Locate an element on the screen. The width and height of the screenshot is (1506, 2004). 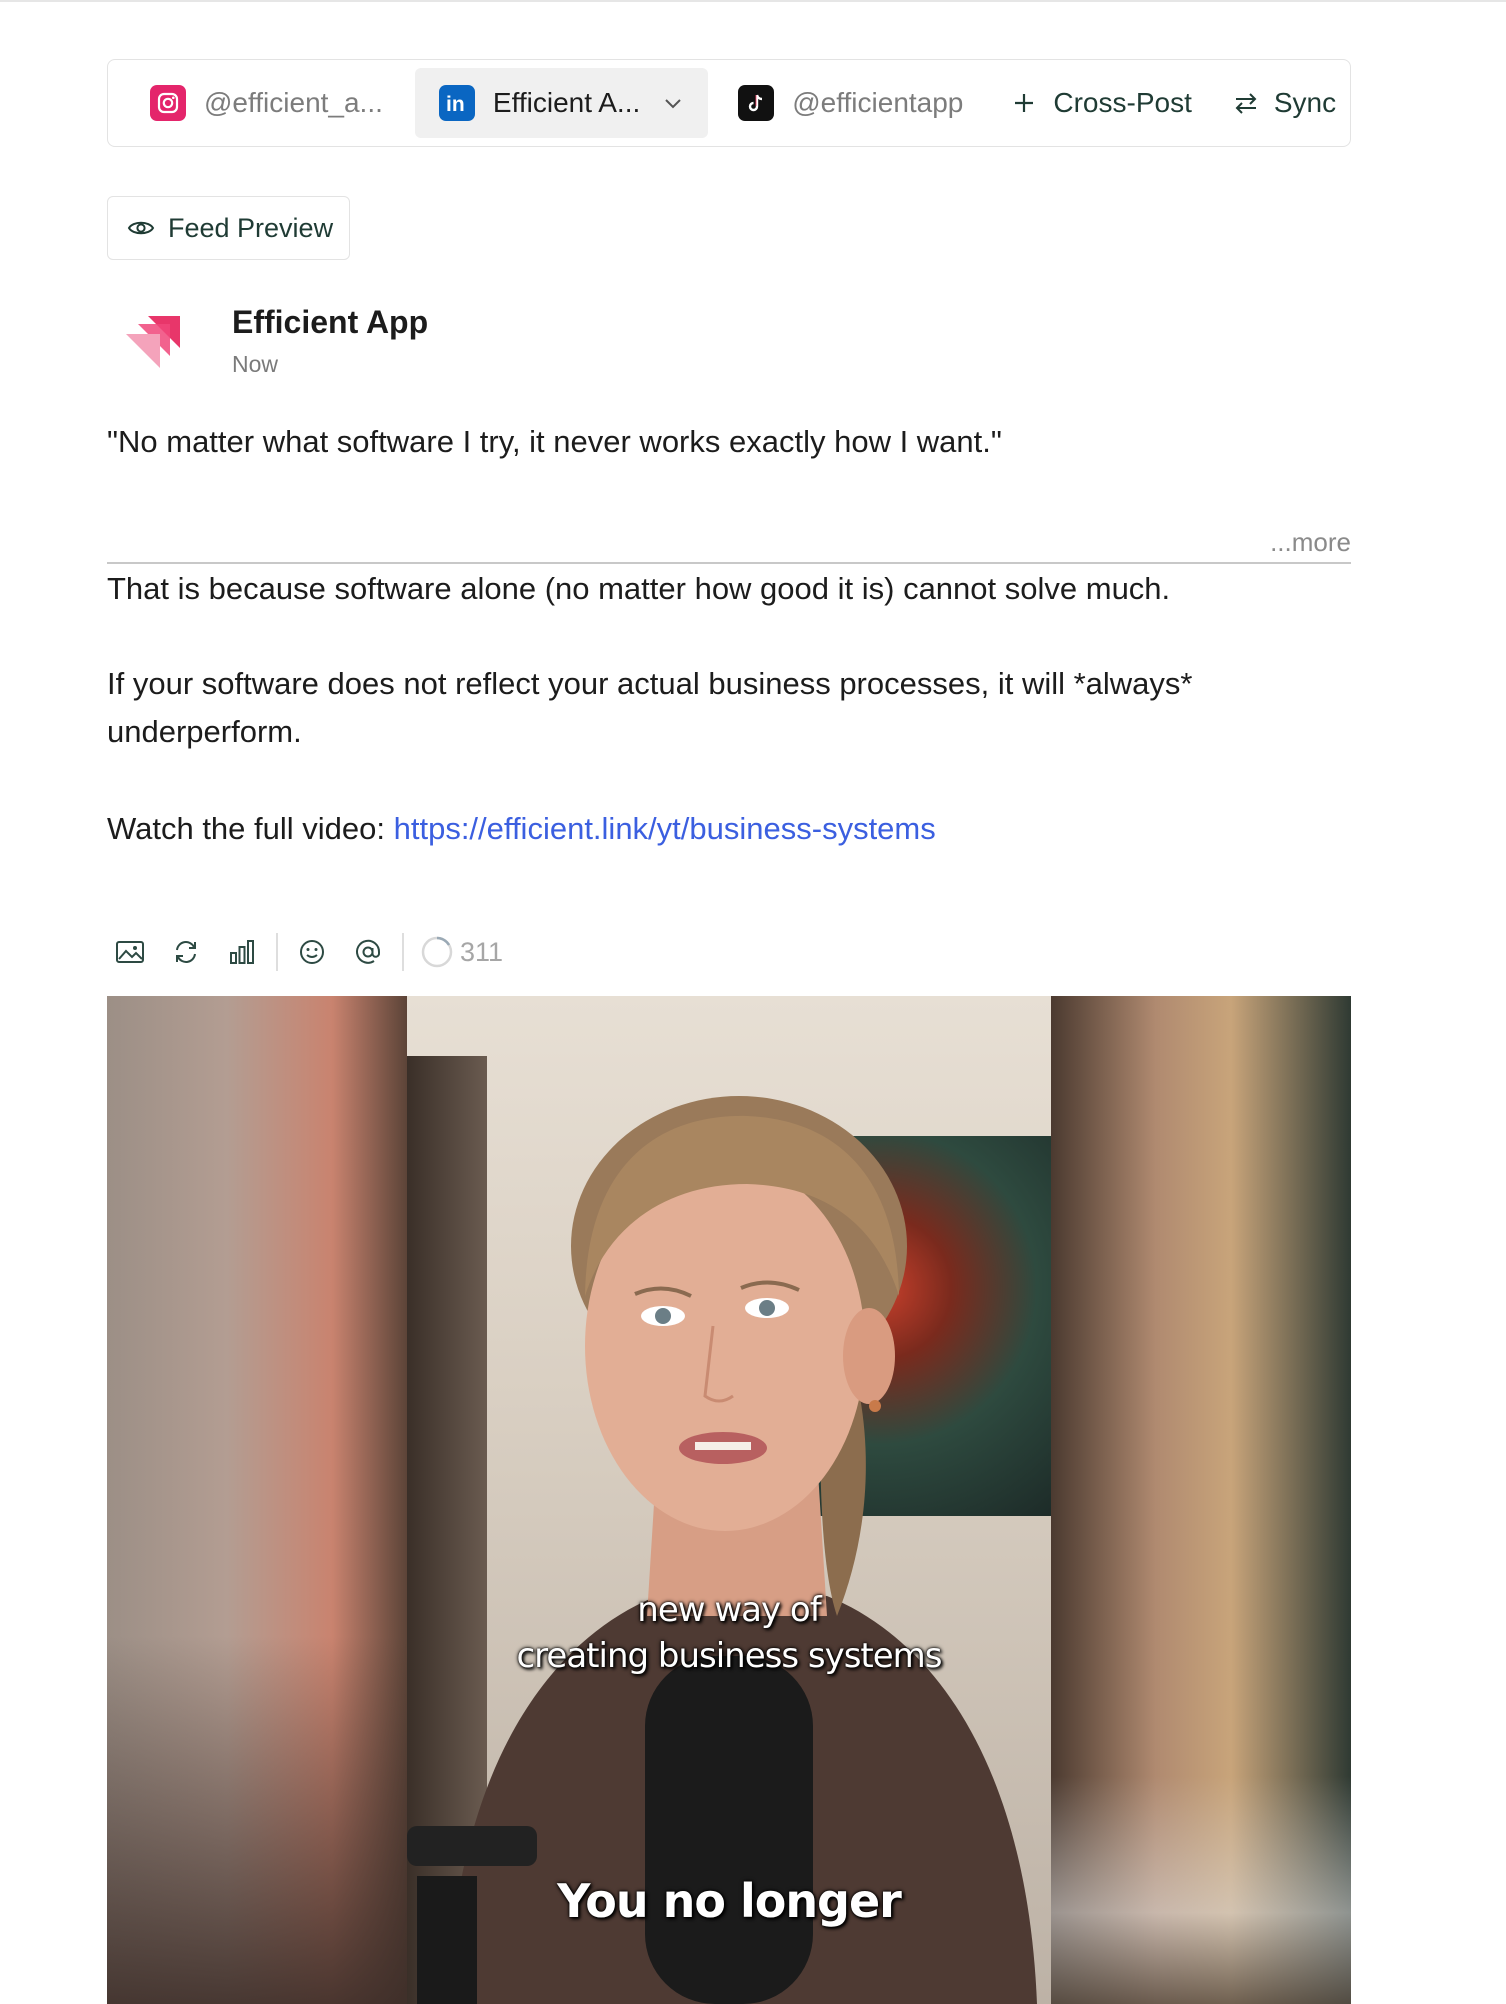
character-count: 311 is located at coordinates (482, 951).